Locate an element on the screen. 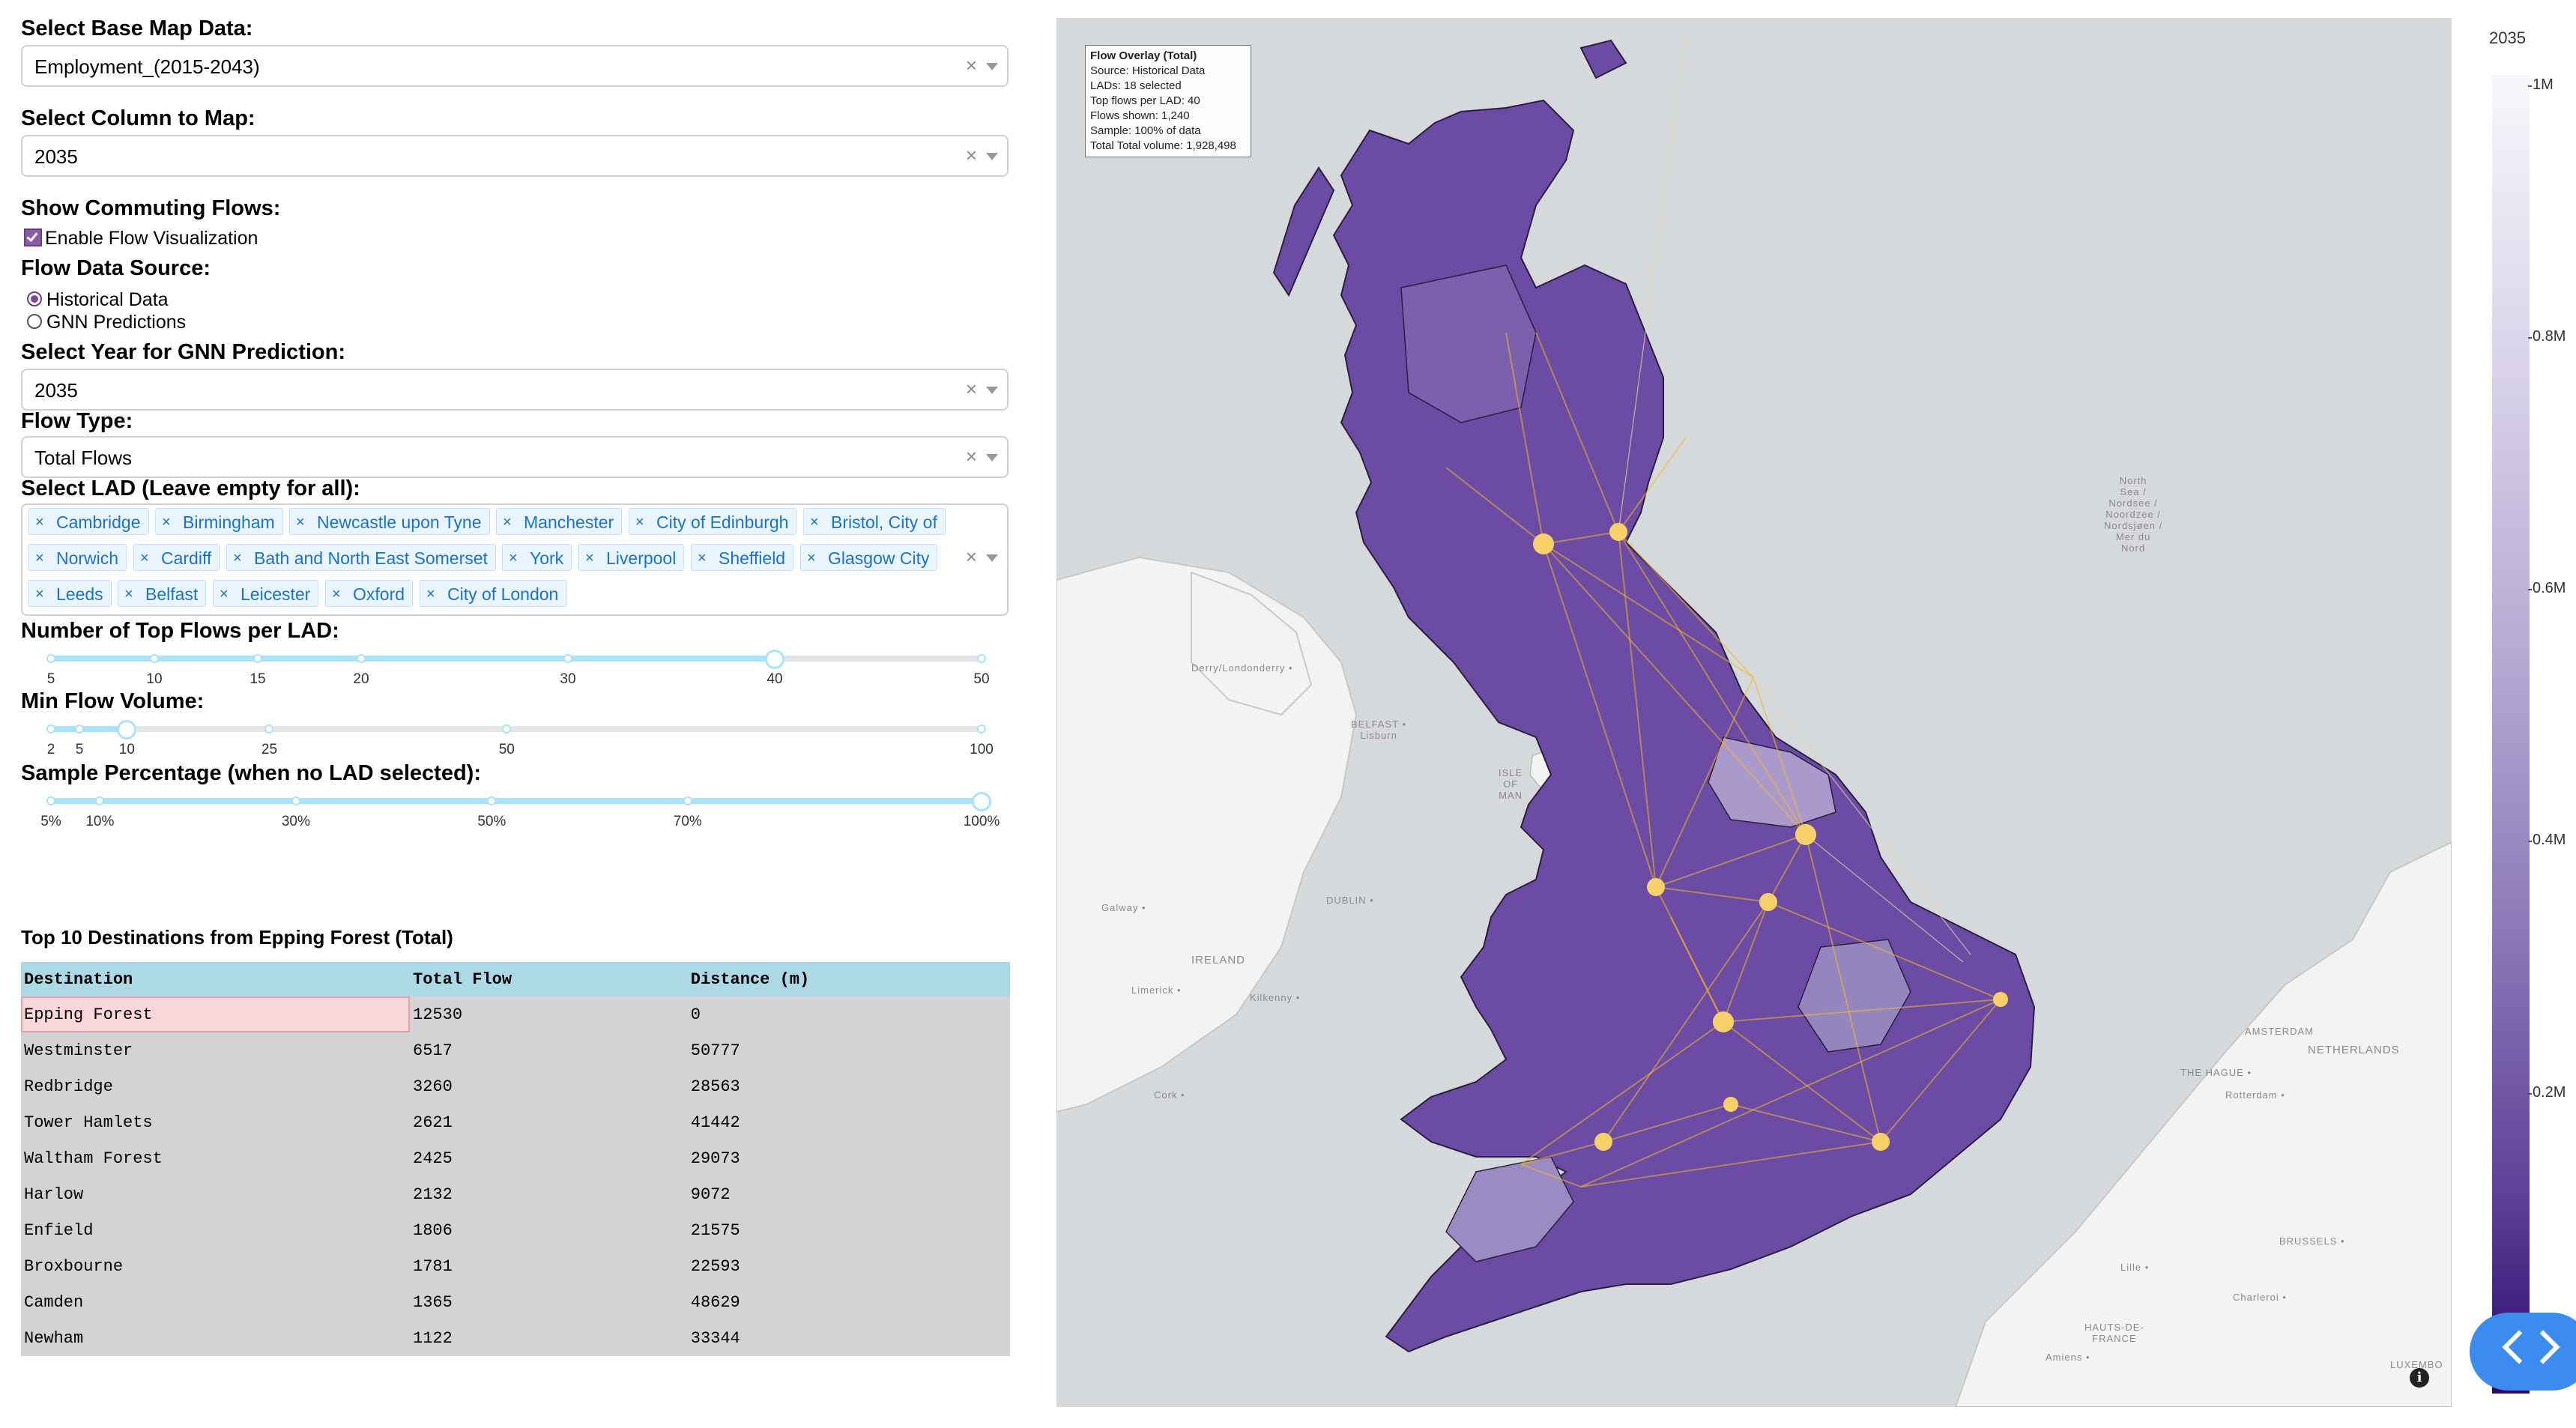 The image size is (2576, 1428). checkbox-checked-icon is located at coordinates (33, 237).